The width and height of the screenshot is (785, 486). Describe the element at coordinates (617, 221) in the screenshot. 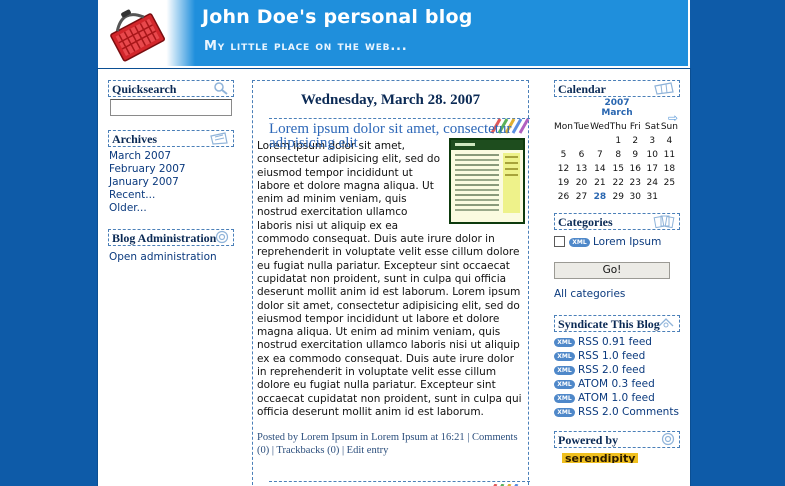

I see `categories-title: Categories` at that location.